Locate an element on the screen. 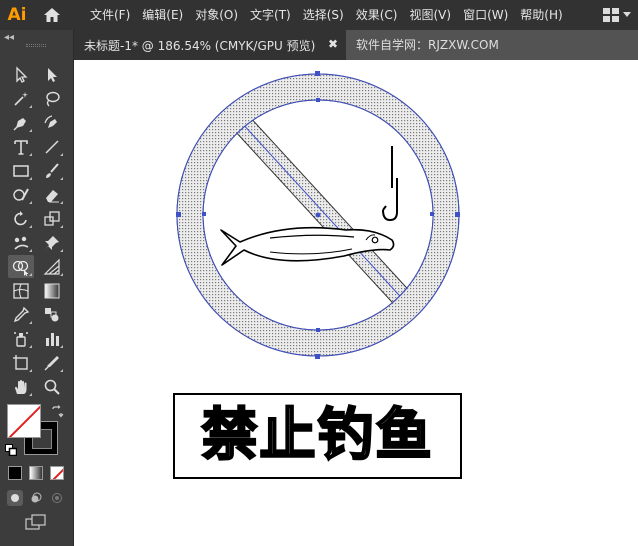  magic-wand-icon is located at coordinates (21, 98).